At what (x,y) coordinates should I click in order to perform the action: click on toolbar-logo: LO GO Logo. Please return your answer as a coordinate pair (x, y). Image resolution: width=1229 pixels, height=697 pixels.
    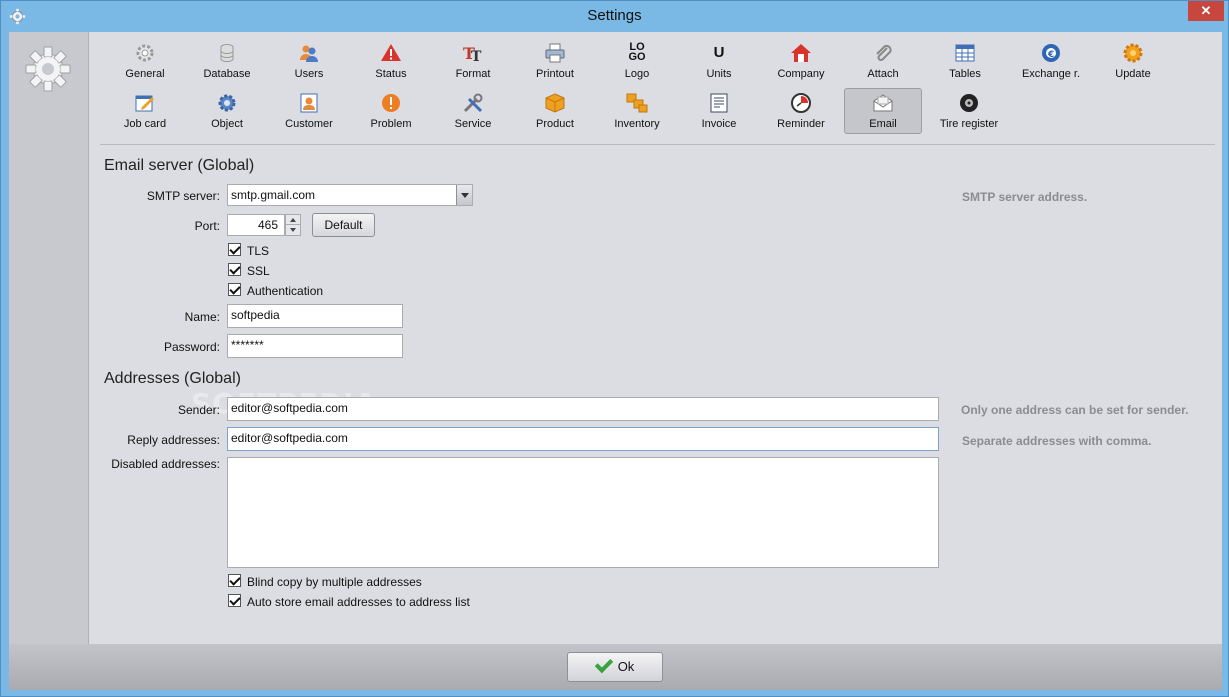
    Looking at the image, I should click on (637, 61).